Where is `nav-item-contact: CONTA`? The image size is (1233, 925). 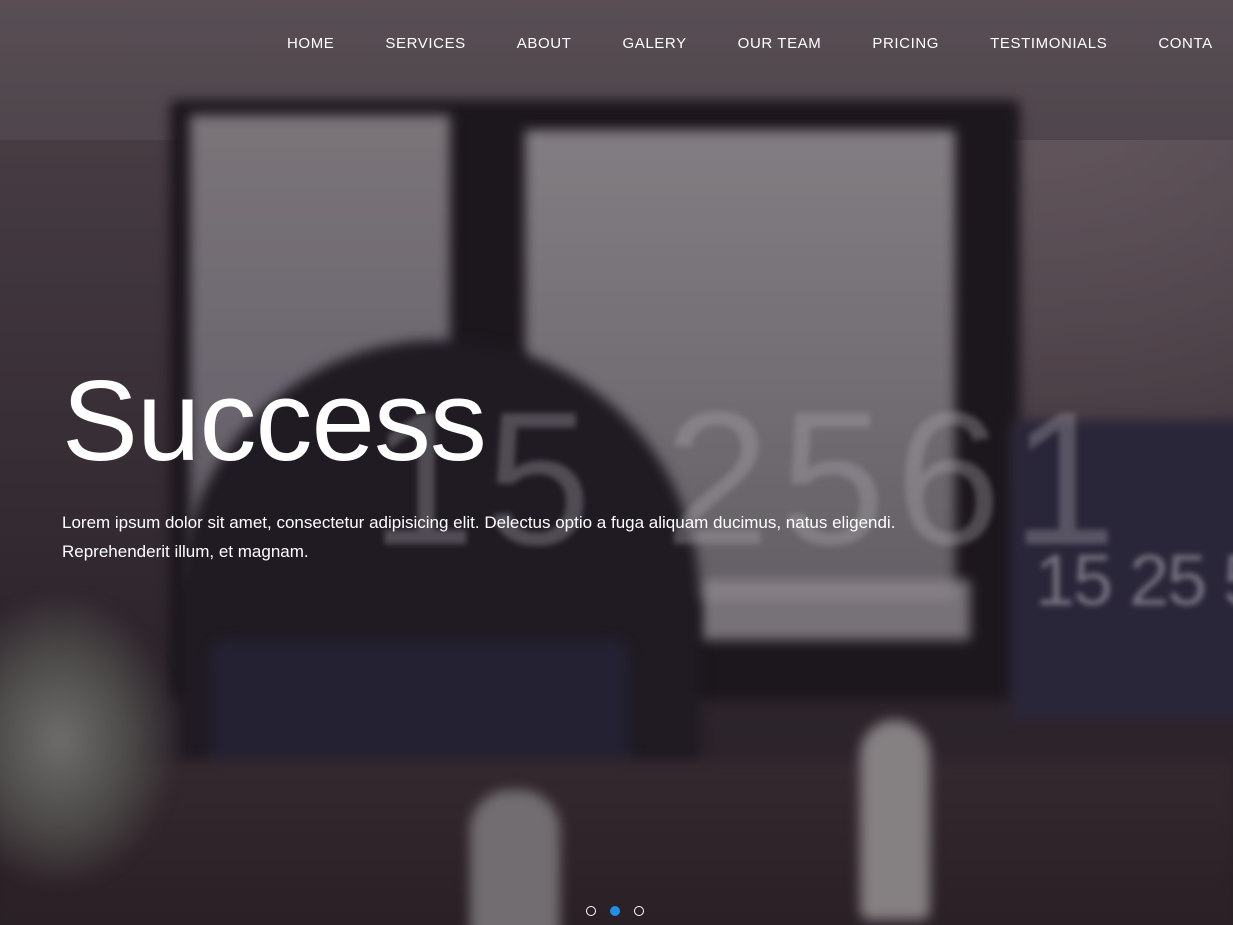
nav-item-contact: CONTA is located at coordinates (1185, 44).